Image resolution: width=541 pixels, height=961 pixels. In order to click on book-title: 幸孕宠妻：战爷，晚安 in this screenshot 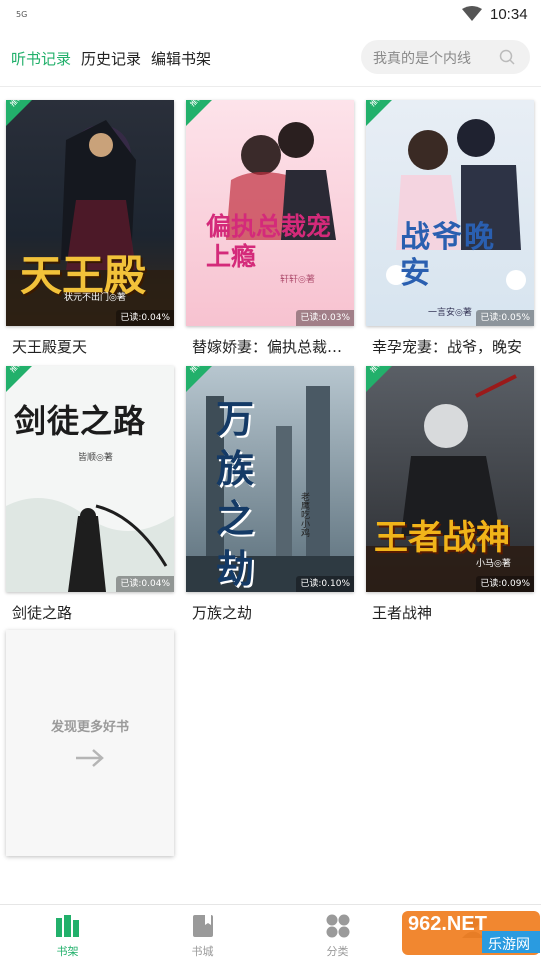, I will do `click(453, 346)`.